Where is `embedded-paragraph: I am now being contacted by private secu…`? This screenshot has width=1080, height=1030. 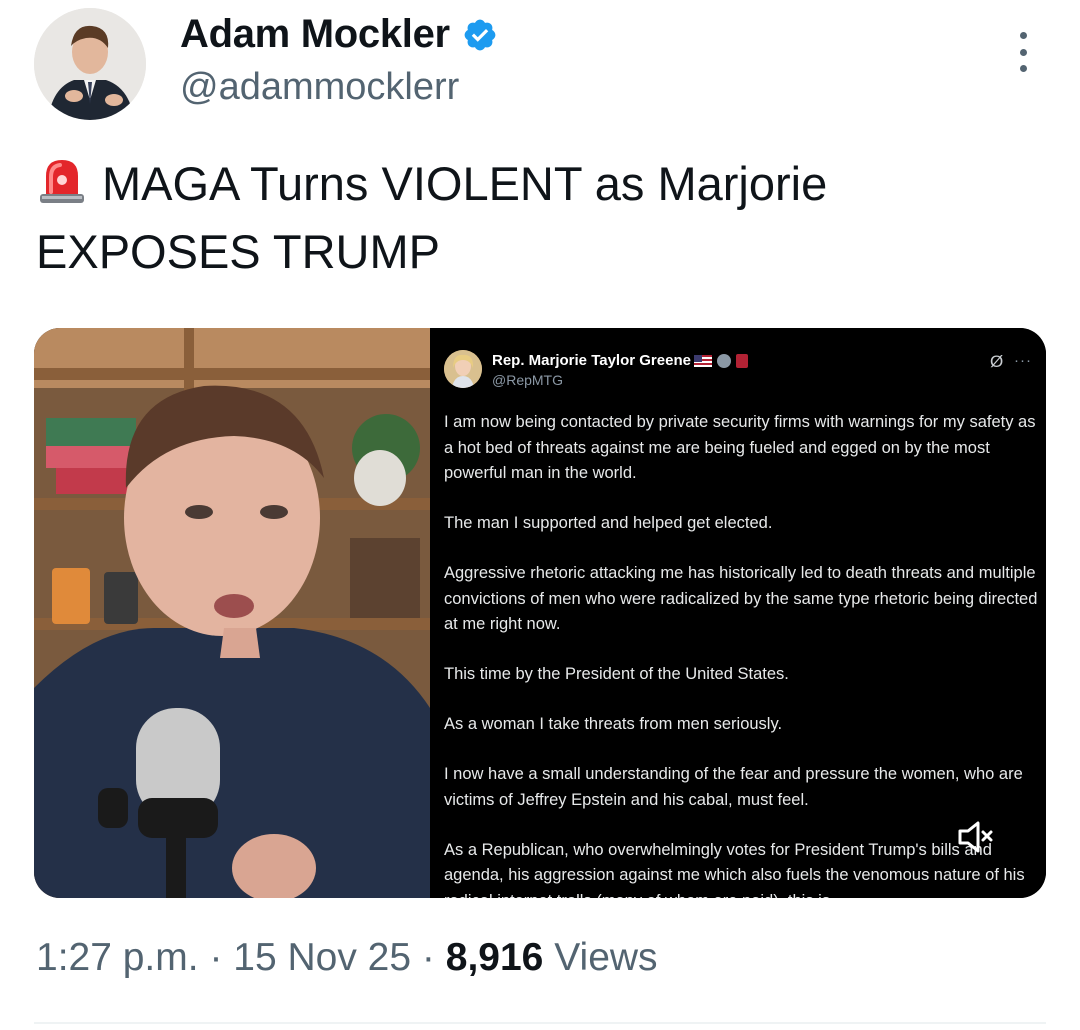
embedded-paragraph: I am now being contacted by private secu… is located at coordinates (740, 447).